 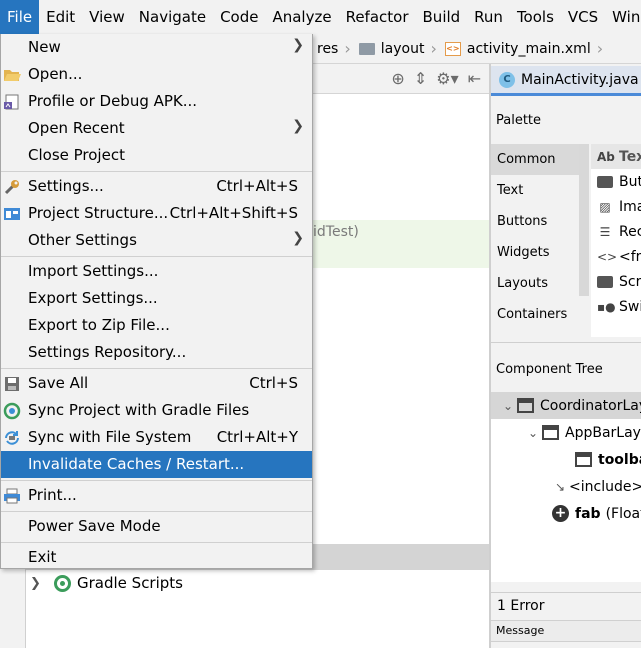 I want to click on breadcrumb-file: <> activity_main.xml ›, so click(x=524, y=48).